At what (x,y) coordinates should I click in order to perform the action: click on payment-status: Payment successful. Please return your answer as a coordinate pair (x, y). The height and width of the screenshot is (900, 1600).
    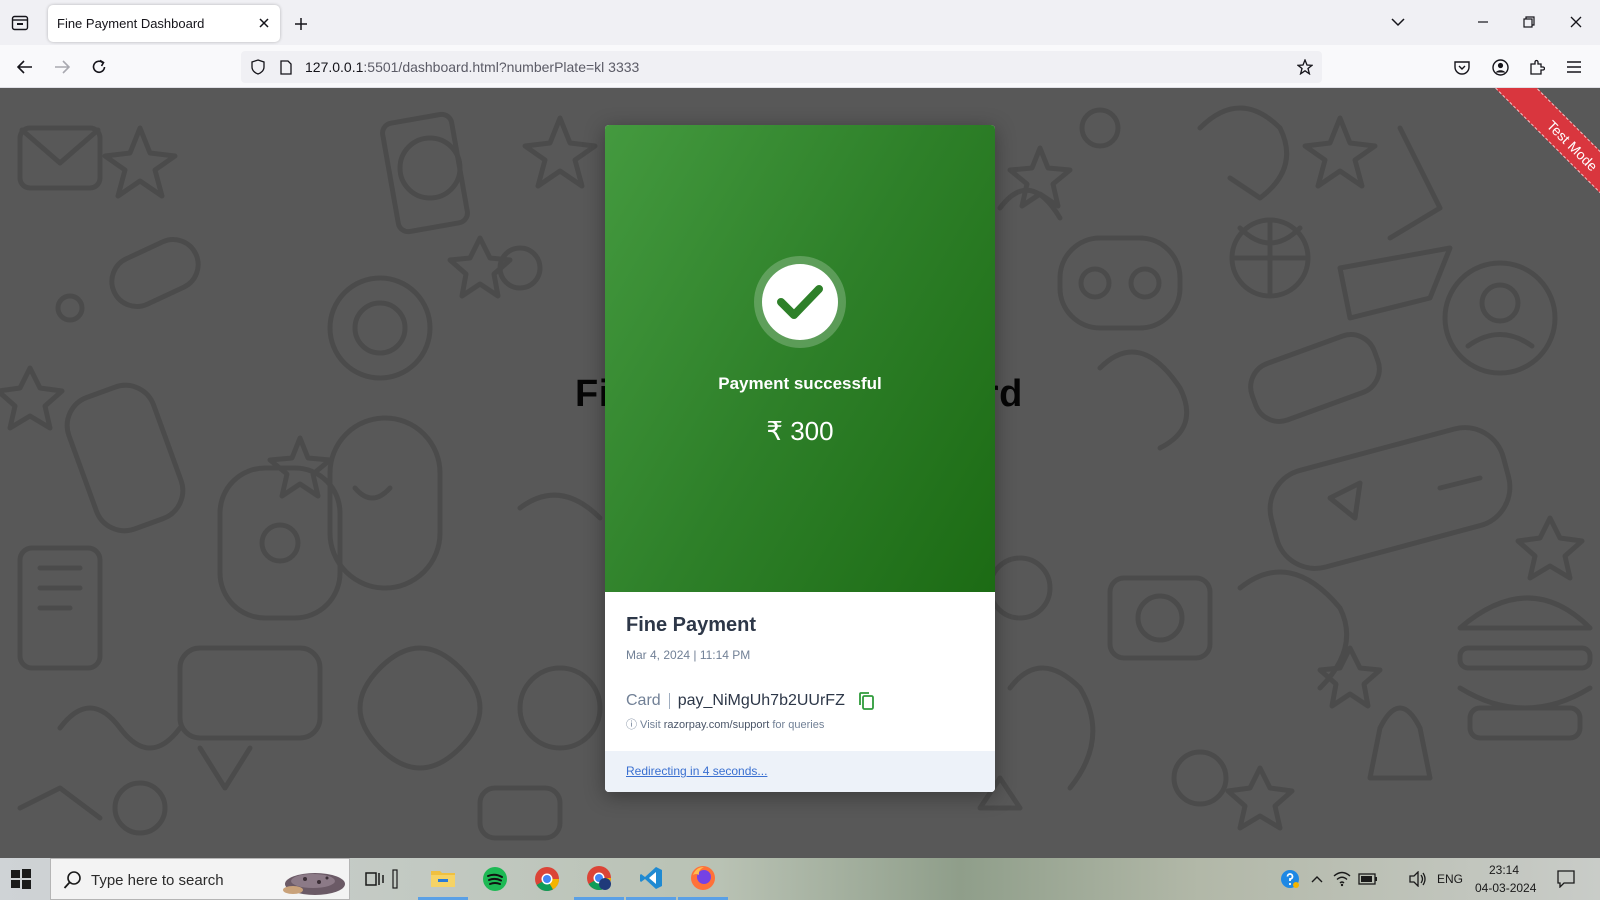
    Looking at the image, I should click on (800, 383).